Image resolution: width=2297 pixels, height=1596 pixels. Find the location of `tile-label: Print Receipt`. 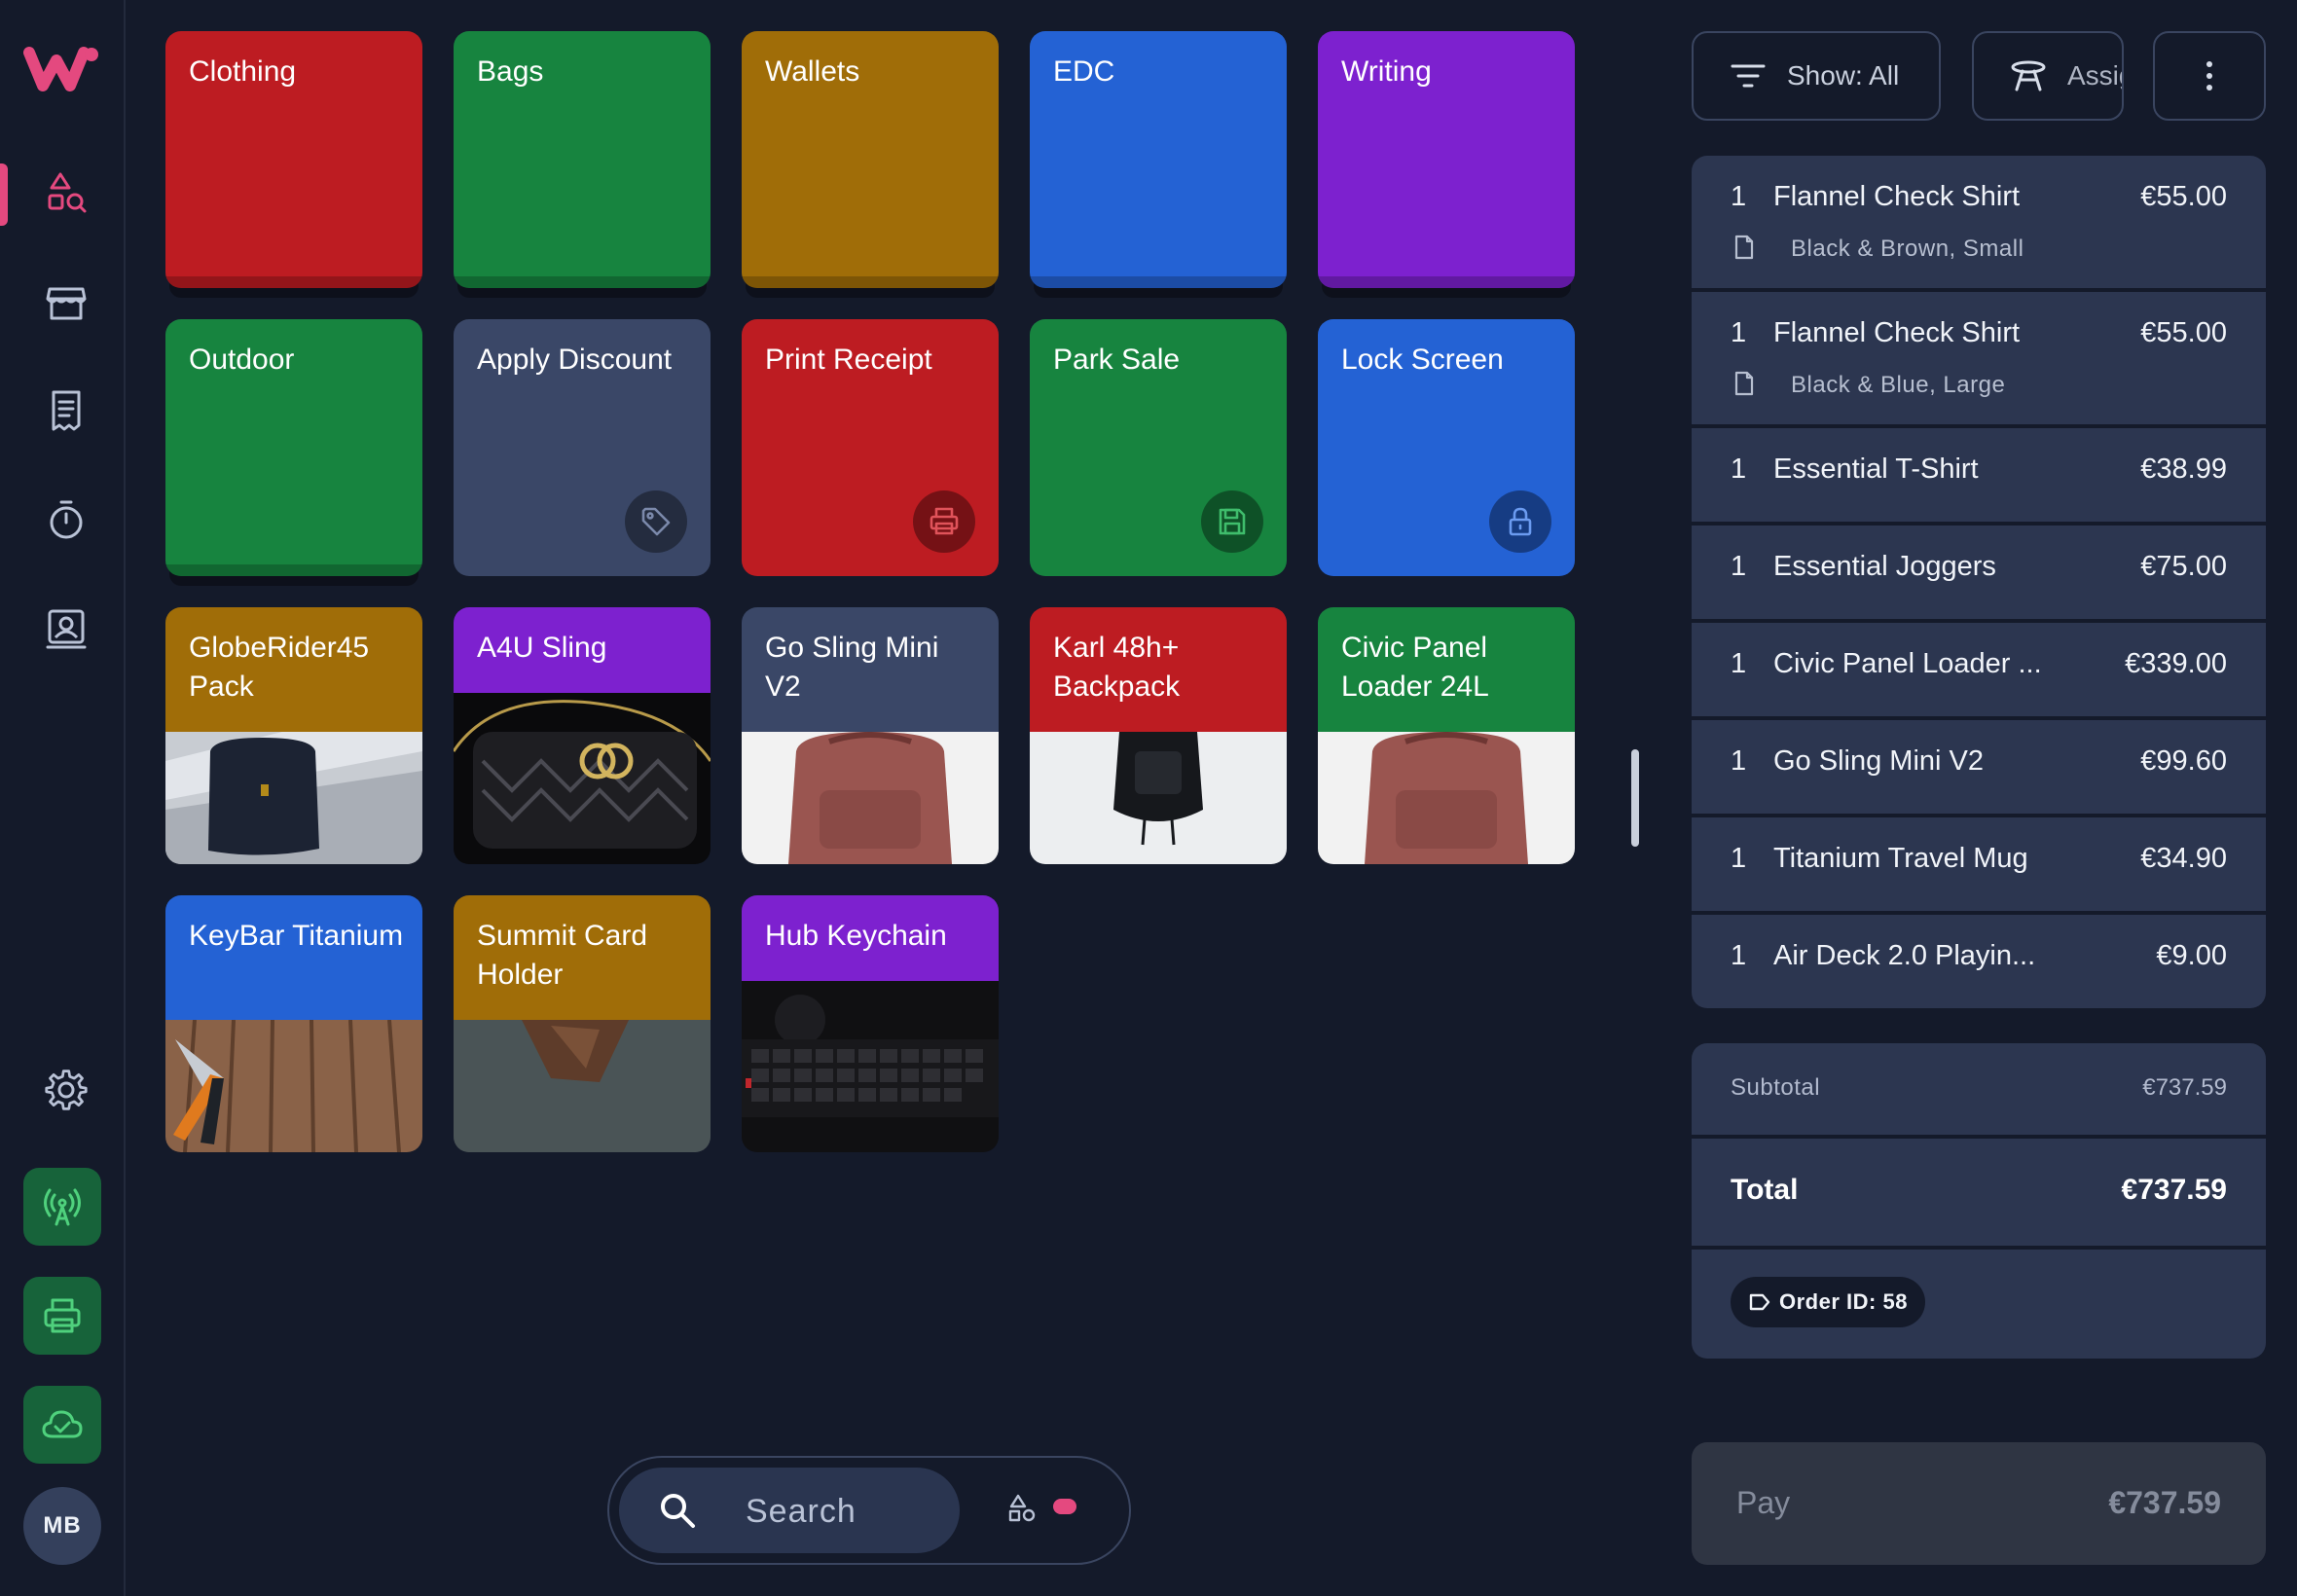

tile-label: Print Receipt is located at coordinates (848, 360).